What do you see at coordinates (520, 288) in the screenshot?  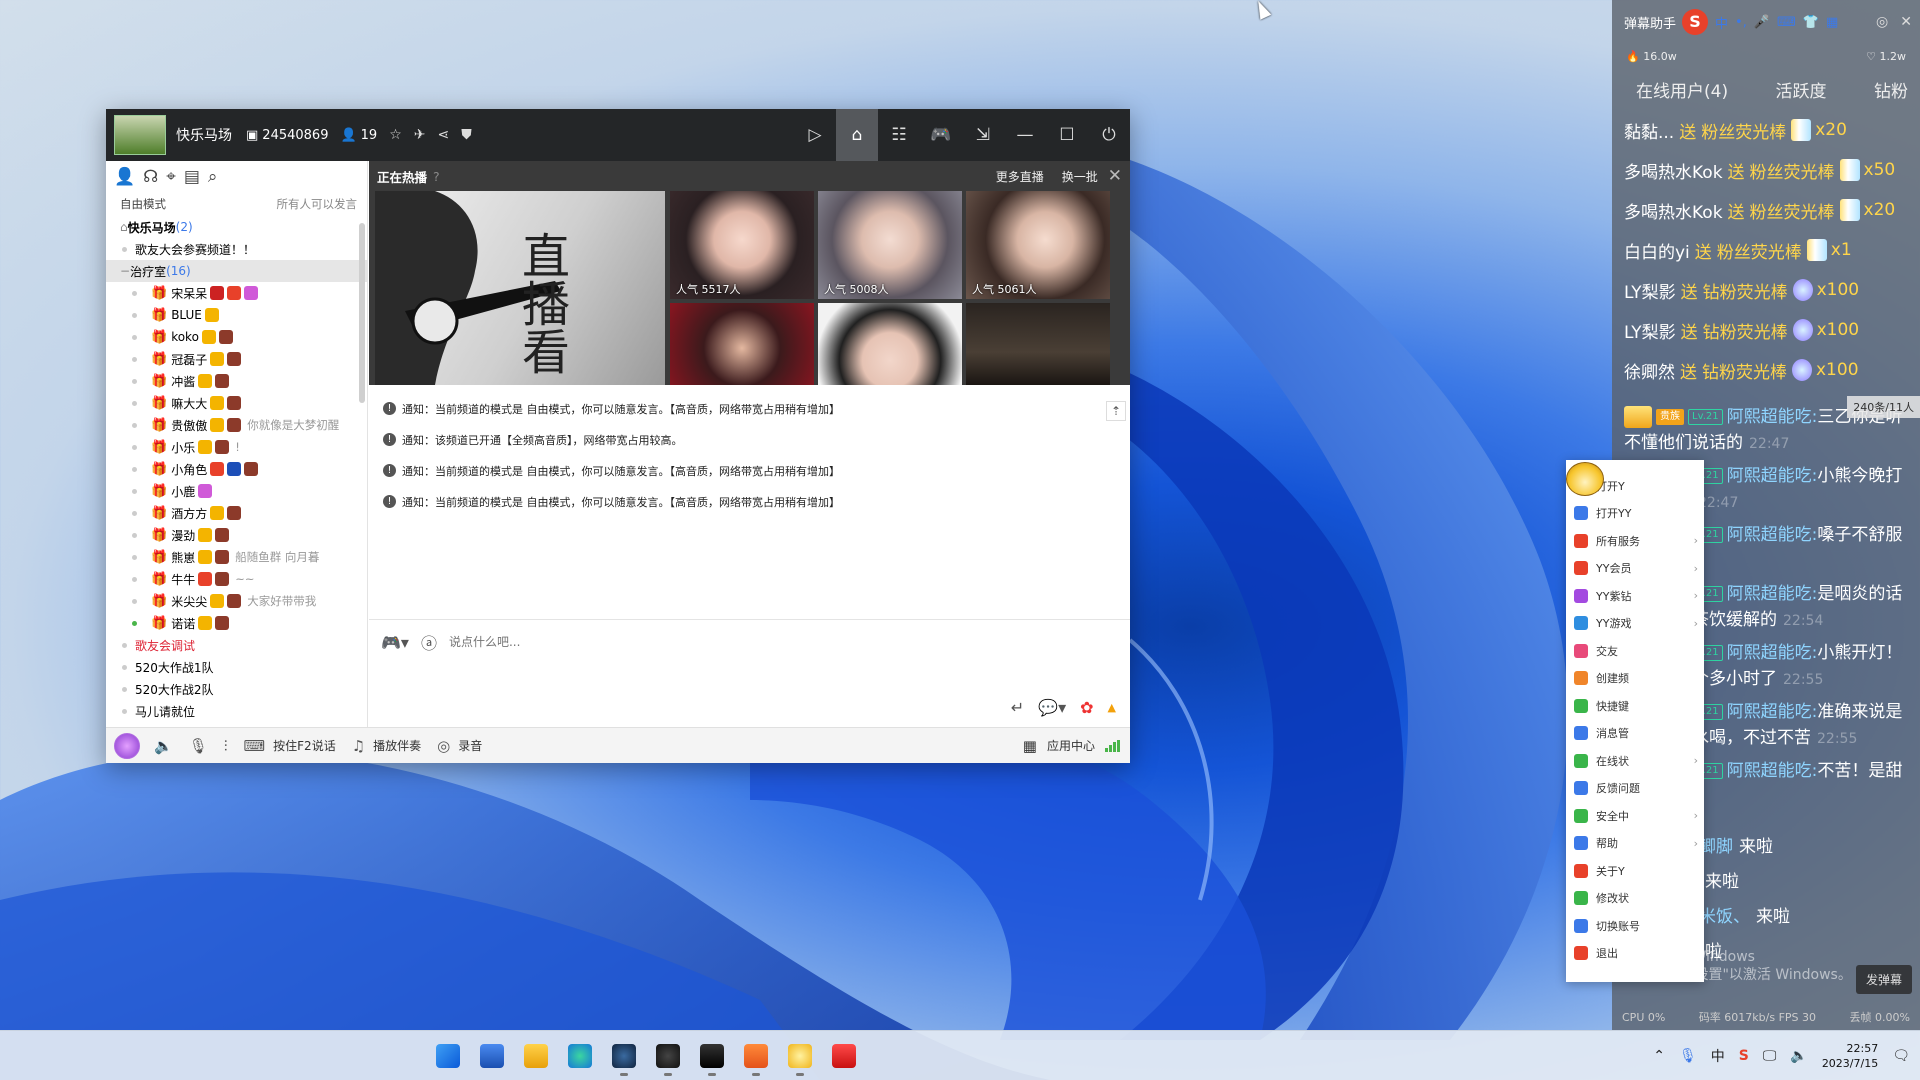 I see `live-banner: 直播看` at bounding box center [520, 288].